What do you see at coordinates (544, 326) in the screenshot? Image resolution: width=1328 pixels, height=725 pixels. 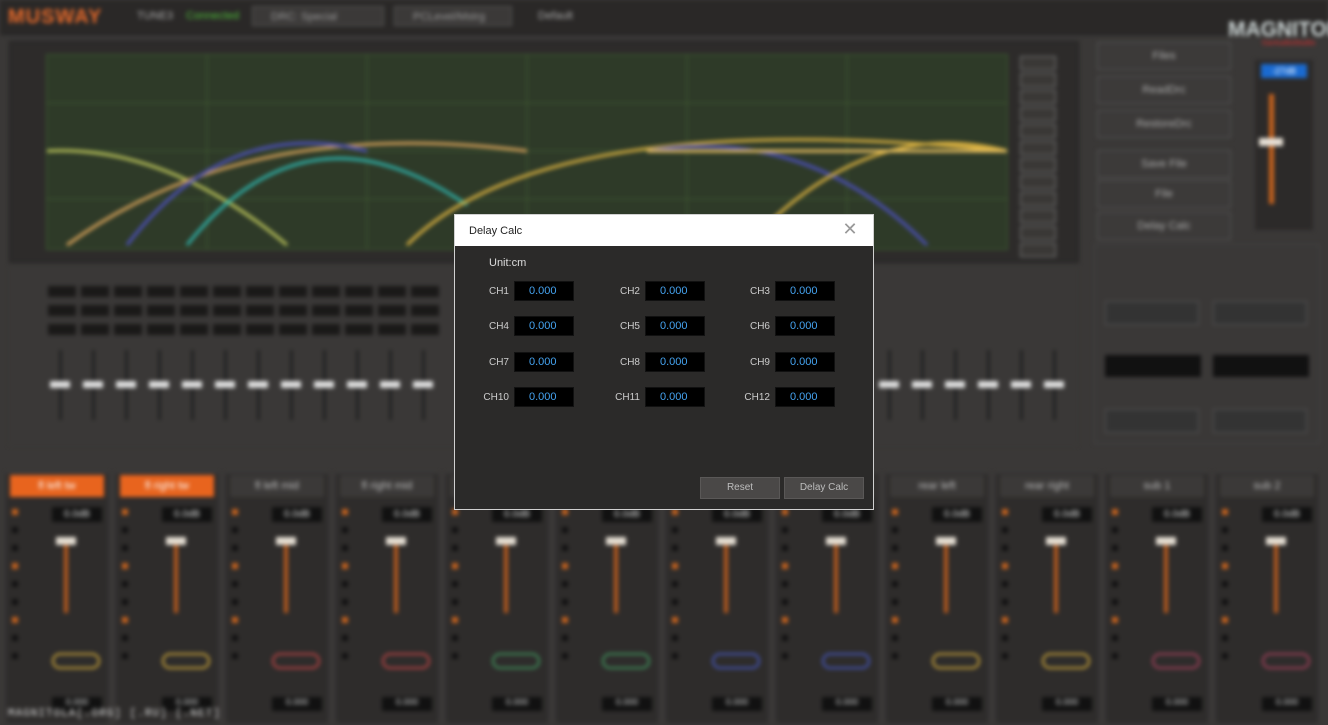 I see `ch4-input` at bounding box center [544, 326].